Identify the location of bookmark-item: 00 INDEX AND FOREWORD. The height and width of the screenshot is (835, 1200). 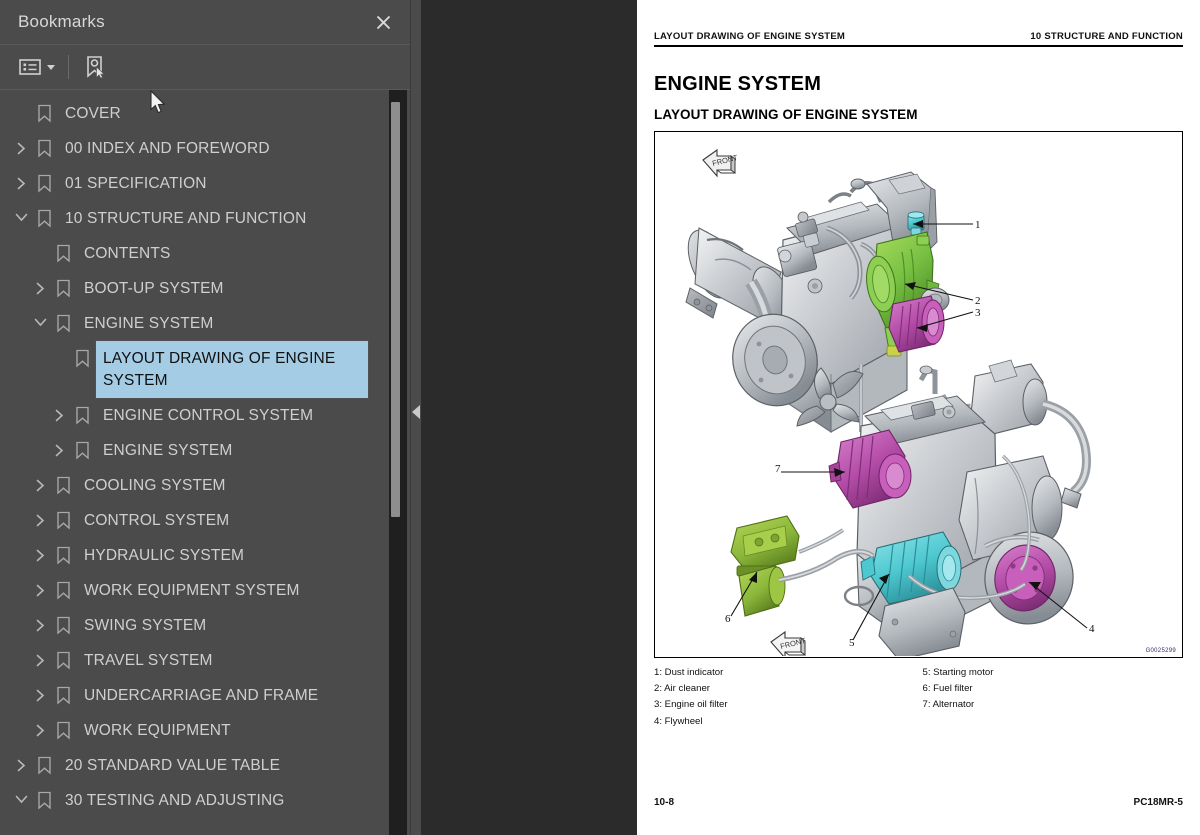
(194, 148).